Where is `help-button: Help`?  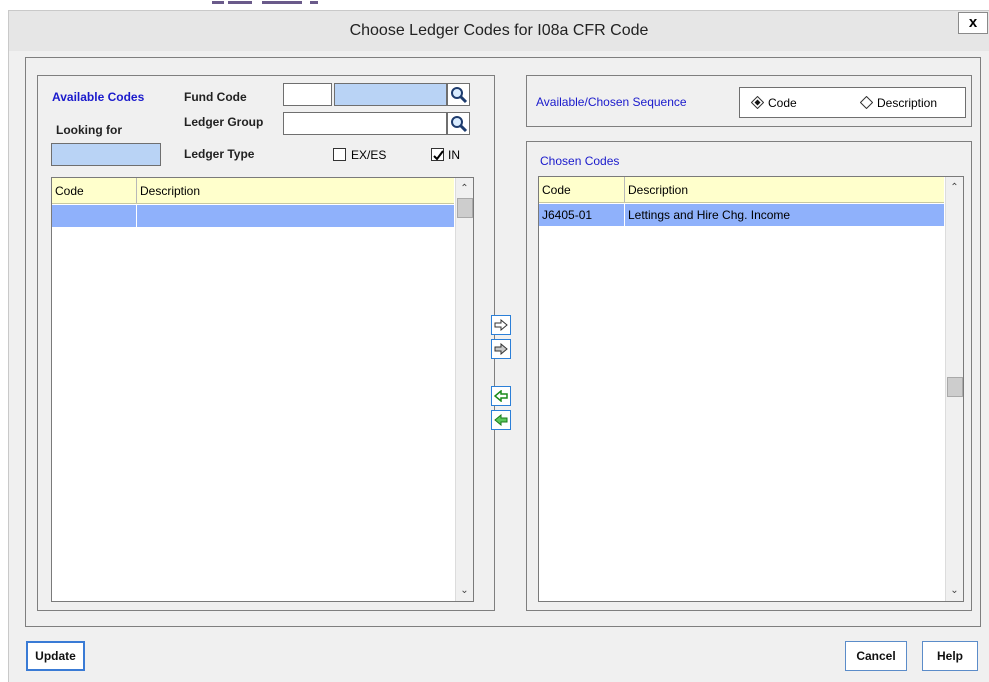 help-button: Help is located at coordinates (950, 656).